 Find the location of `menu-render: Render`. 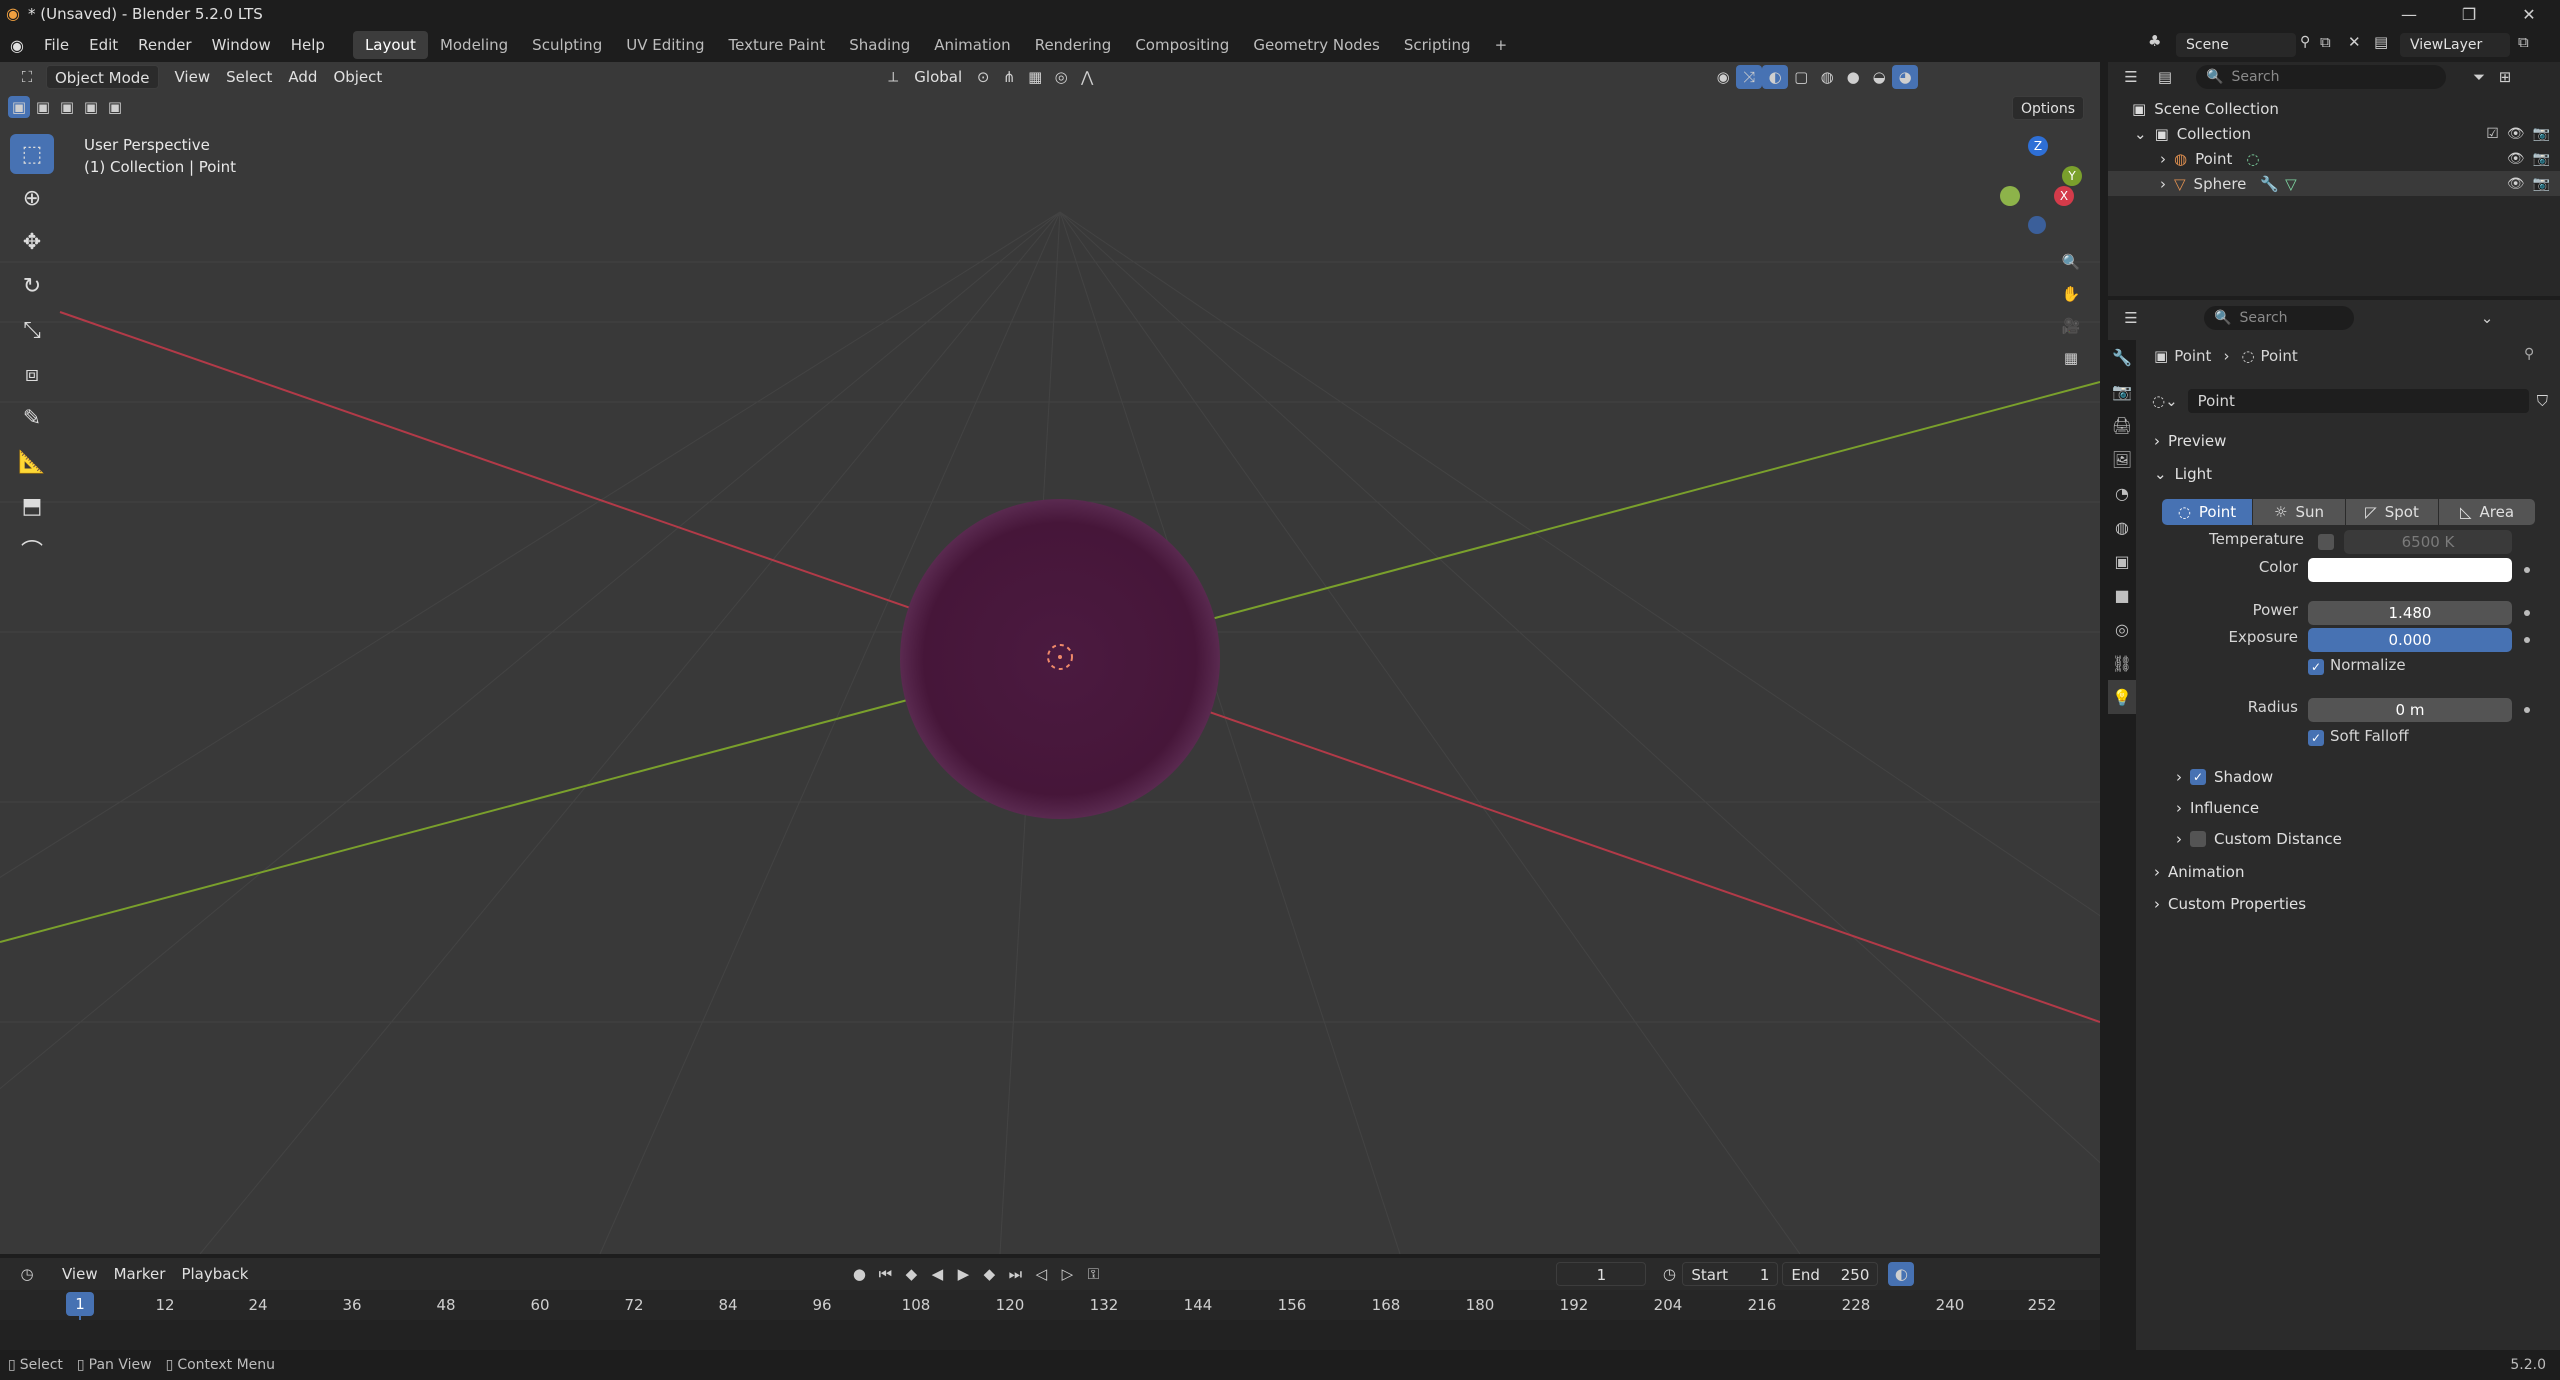

menu-render: Render is located at coordinates (164, 45).